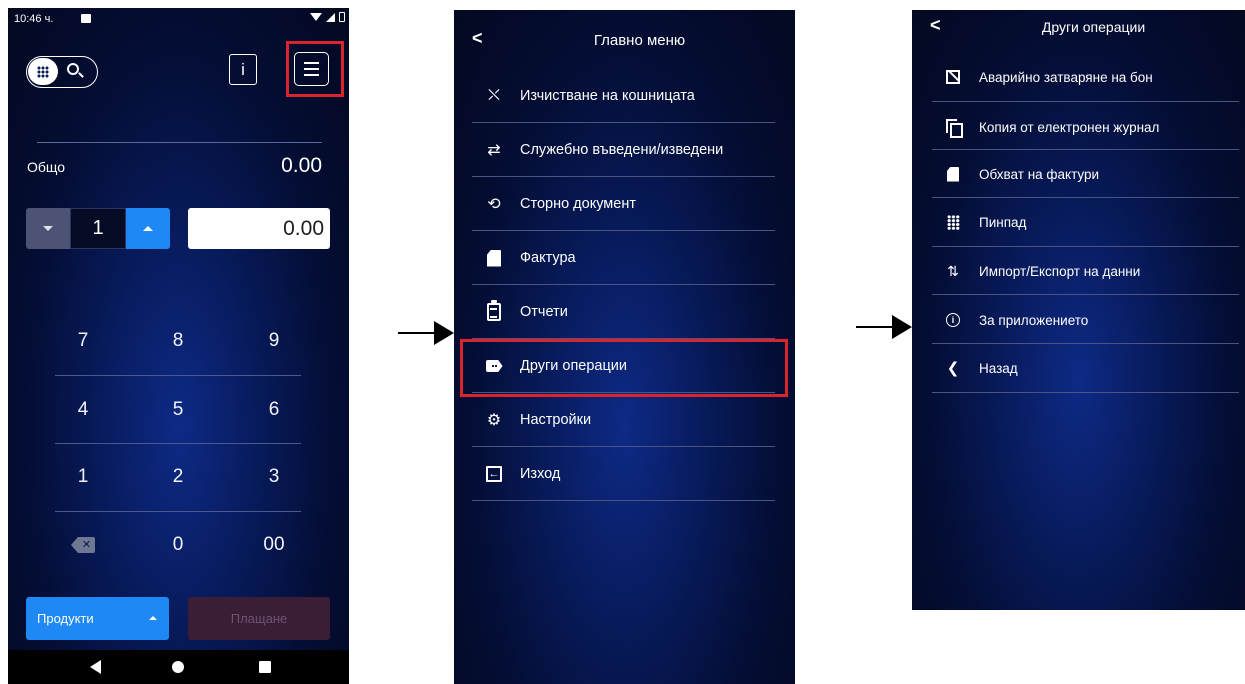  Describe the element at coordinates (622, 150) in the screenshot. I see `menu-item-label: Служебно въведени/изведени` at that location.